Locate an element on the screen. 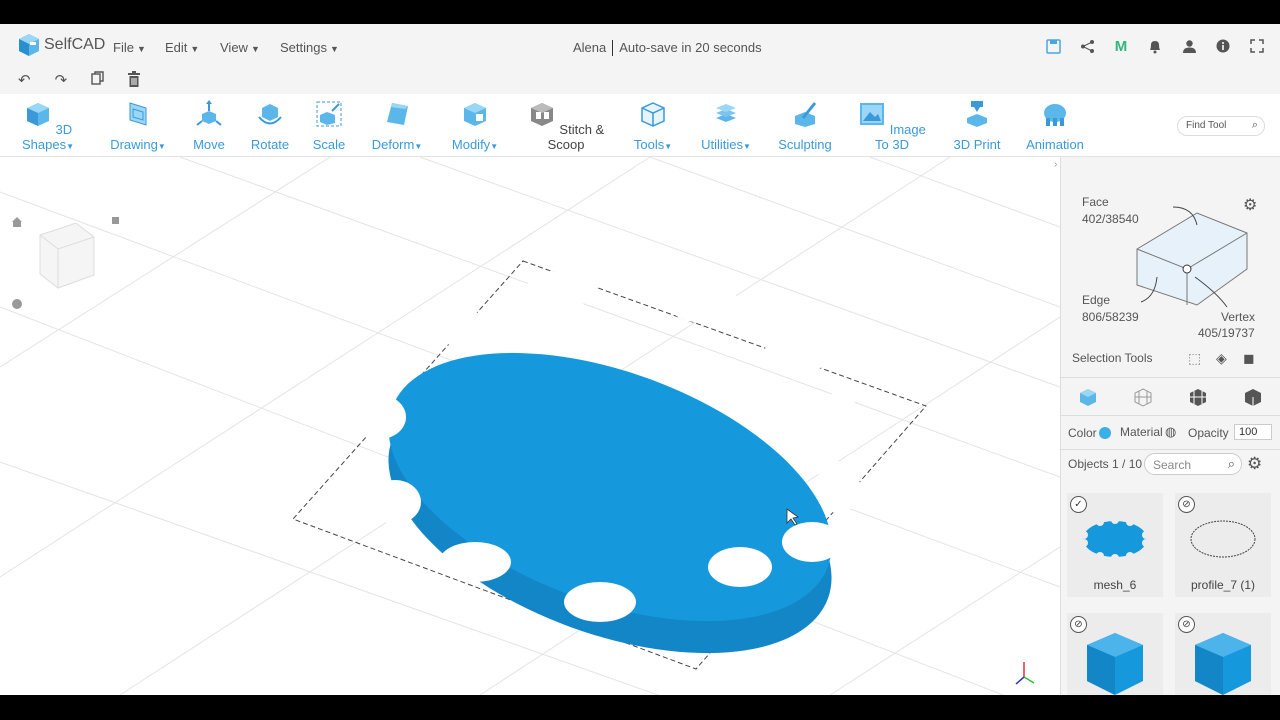 The width and height of the screenshot is (1280, 720). find-tool-input: Find Tool ⌕ is located at coordinates (1221, 126).